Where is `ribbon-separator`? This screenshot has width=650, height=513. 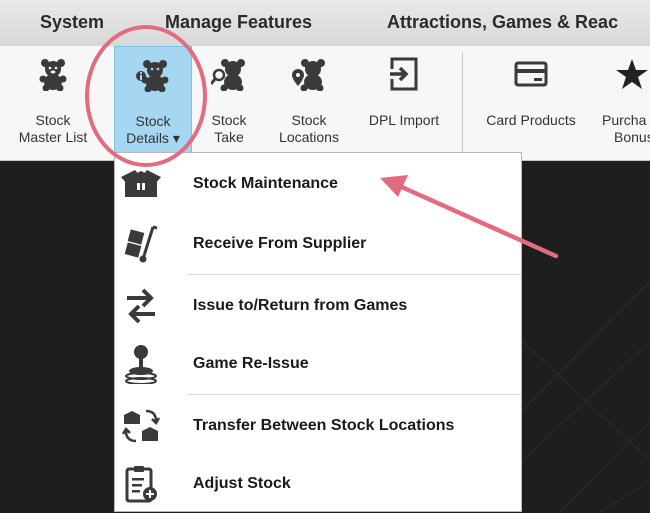 ribbon-separator is located at coordinates (462, 102).